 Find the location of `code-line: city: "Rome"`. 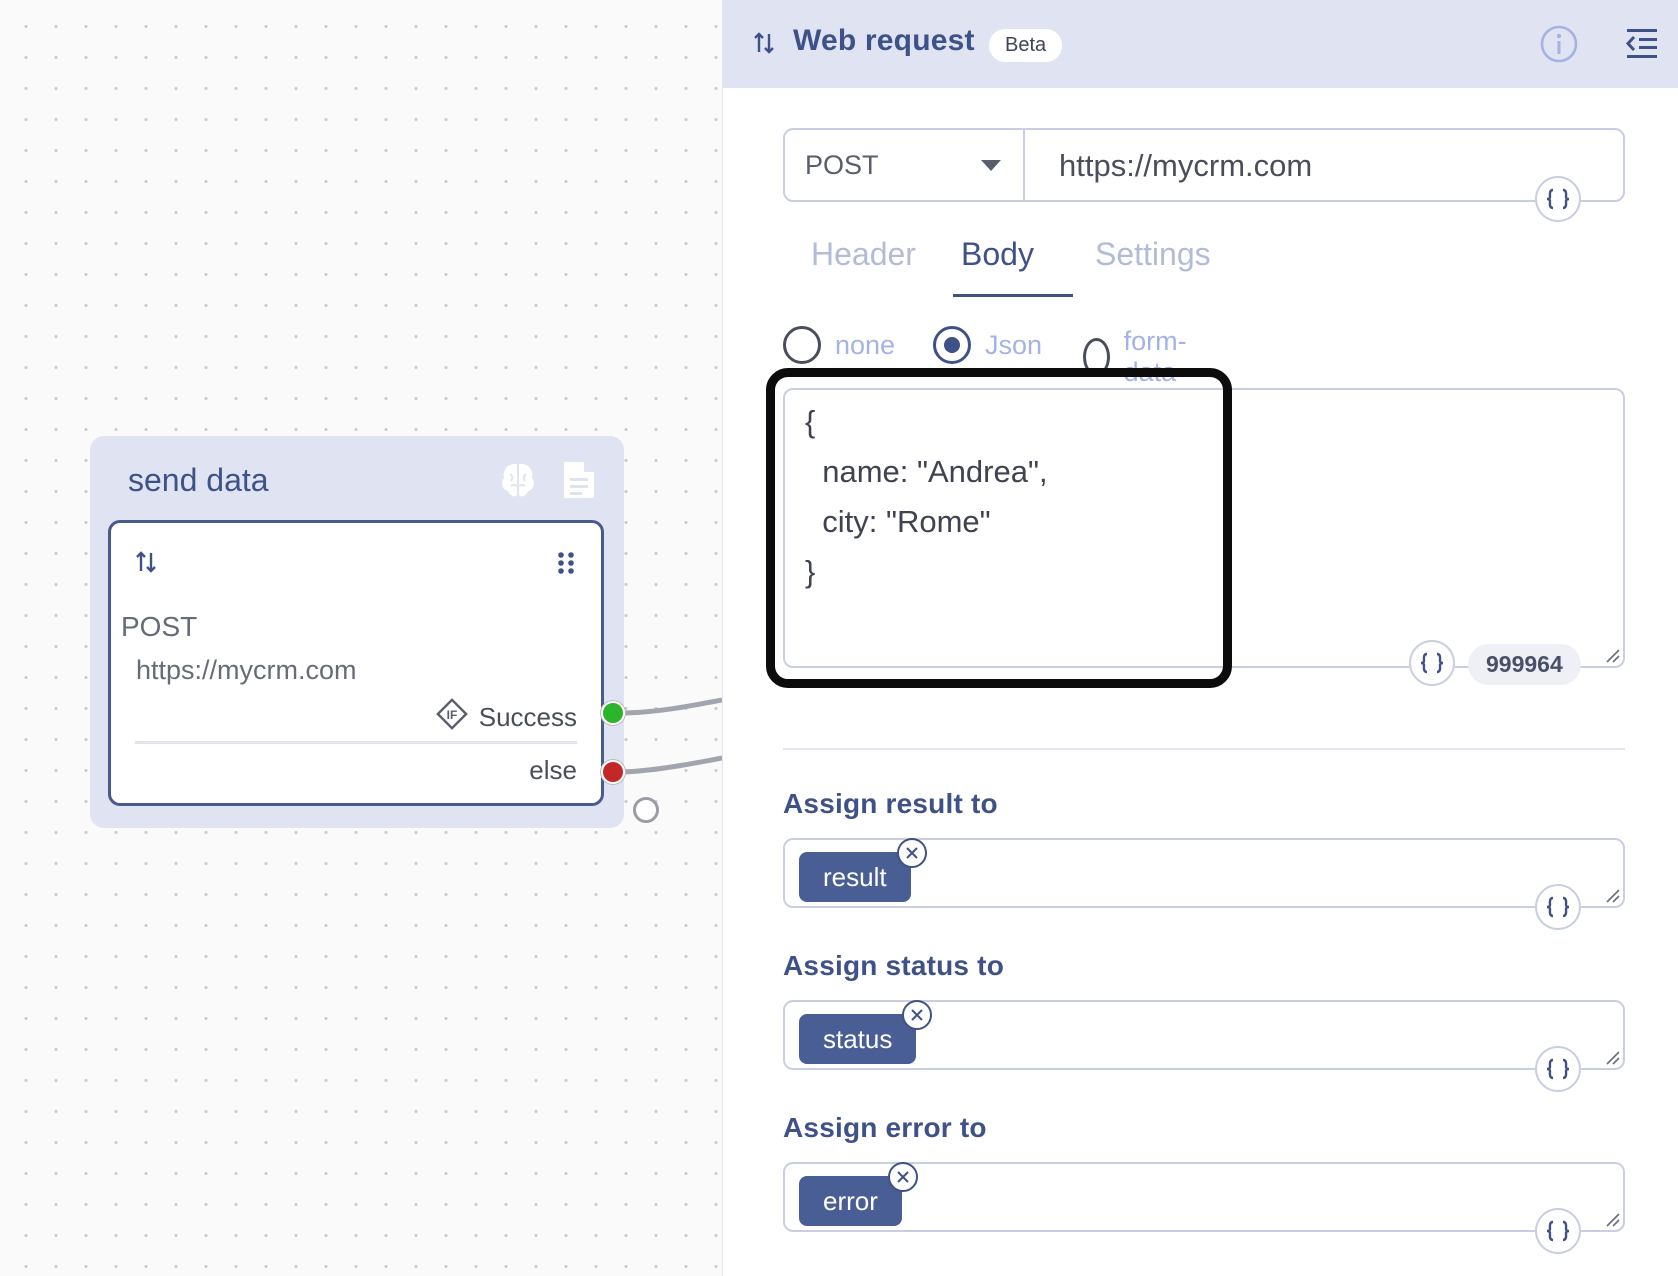

code-line: city: "Rome" is located at coordinates (898, 521).